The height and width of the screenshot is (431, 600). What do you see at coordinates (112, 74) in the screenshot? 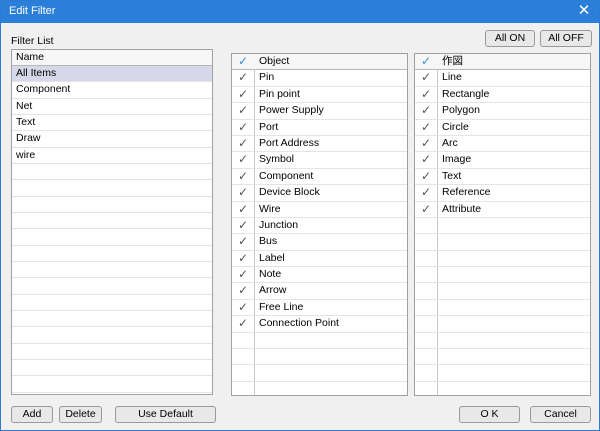
I see `filter-list-item: All Items` at bounding box center [112, 74].